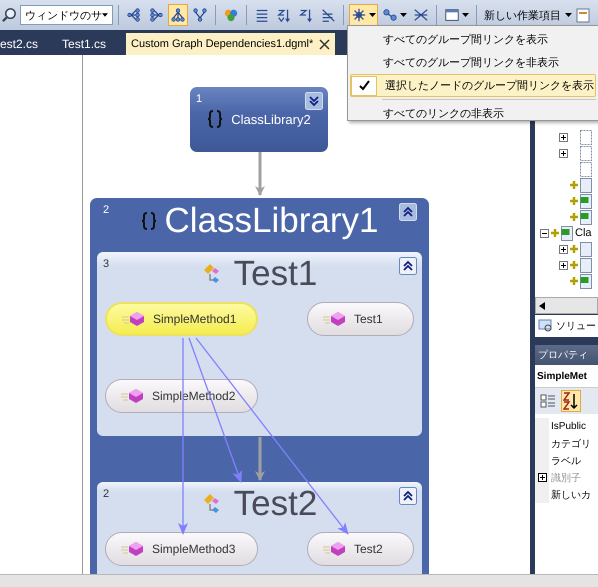 This screenshot has height=587, width=598. Describe the element at coordinates (566, 326) in the screenshot. I see `solution-explorer-tab: ソリュー` at that location.